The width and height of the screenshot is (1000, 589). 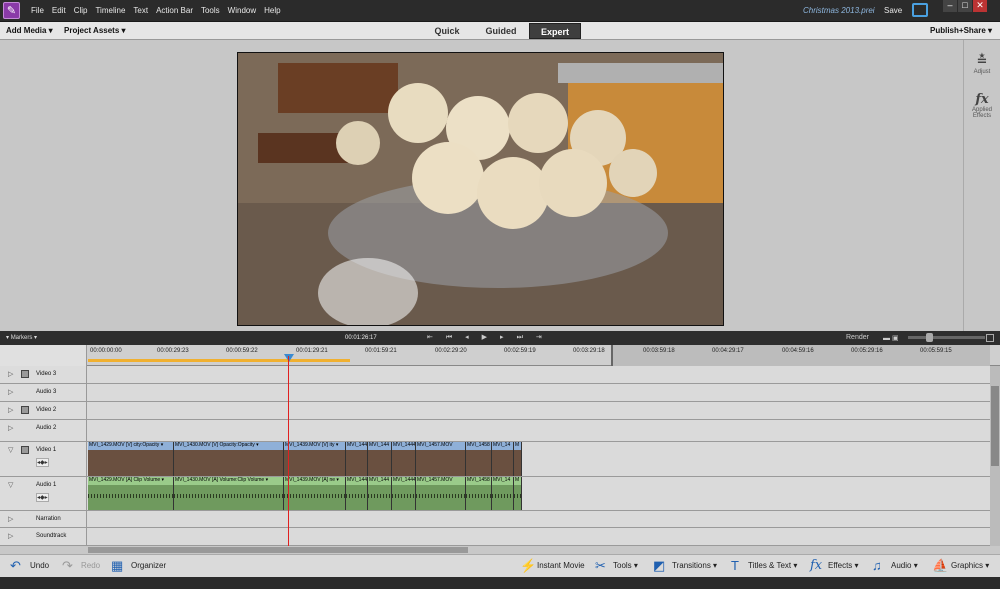 What do you see at coordinates (503, 493) in the screenshot?
I see `audio-clip: MVI_14` at bounding box center [503, 493].